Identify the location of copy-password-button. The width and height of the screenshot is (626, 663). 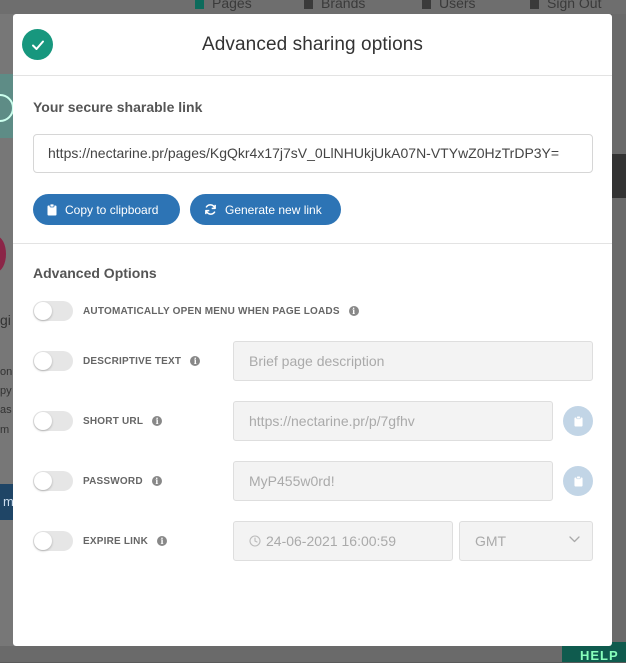
(578, 481).